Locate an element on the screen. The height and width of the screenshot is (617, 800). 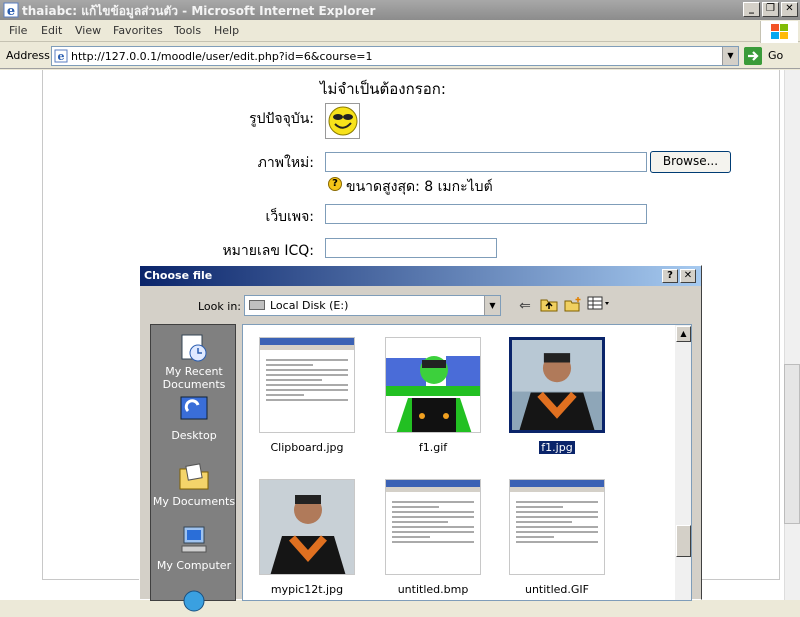
help-icon: ? is located at coordinates (335, 184).